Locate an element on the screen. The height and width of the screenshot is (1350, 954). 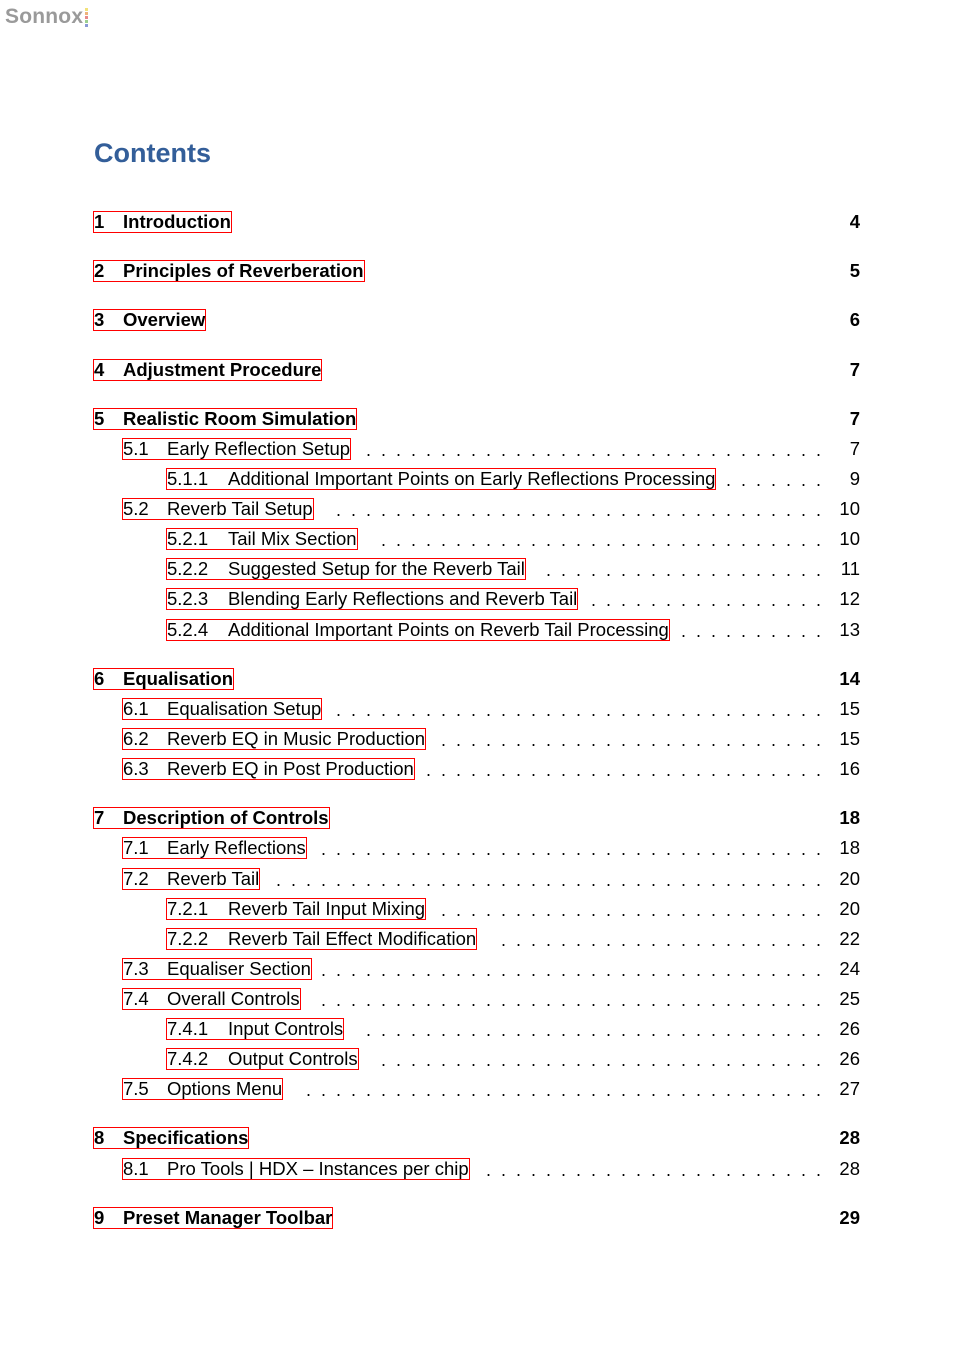
toc-entry: 6 Equalisation 14 is located at coordinates (477, 680).